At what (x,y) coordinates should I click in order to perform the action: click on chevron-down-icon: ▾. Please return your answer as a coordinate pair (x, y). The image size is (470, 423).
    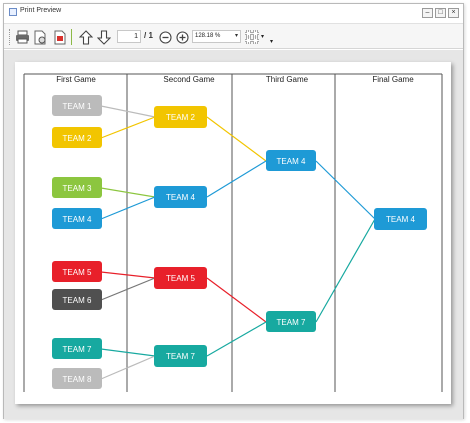
    Looking at the image, I should click on (236, 36).